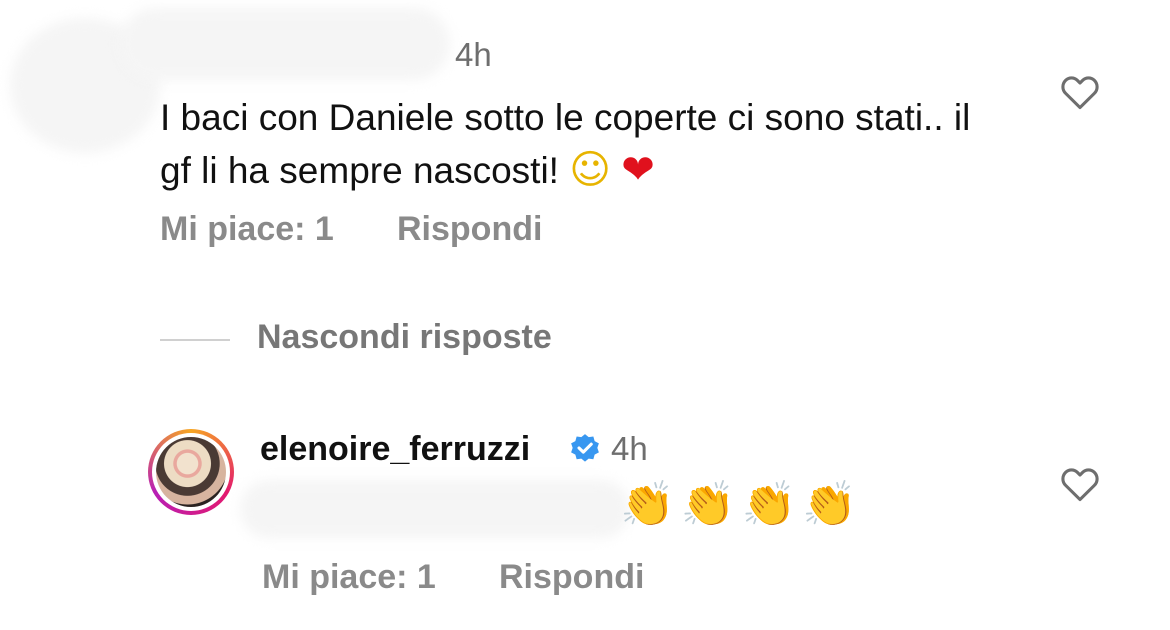 Image resolution: width=1170 pixels, height=630 pixels. Describe the element at coordinates (195, 340) in the screenshot. I see `divider-line` at that location.